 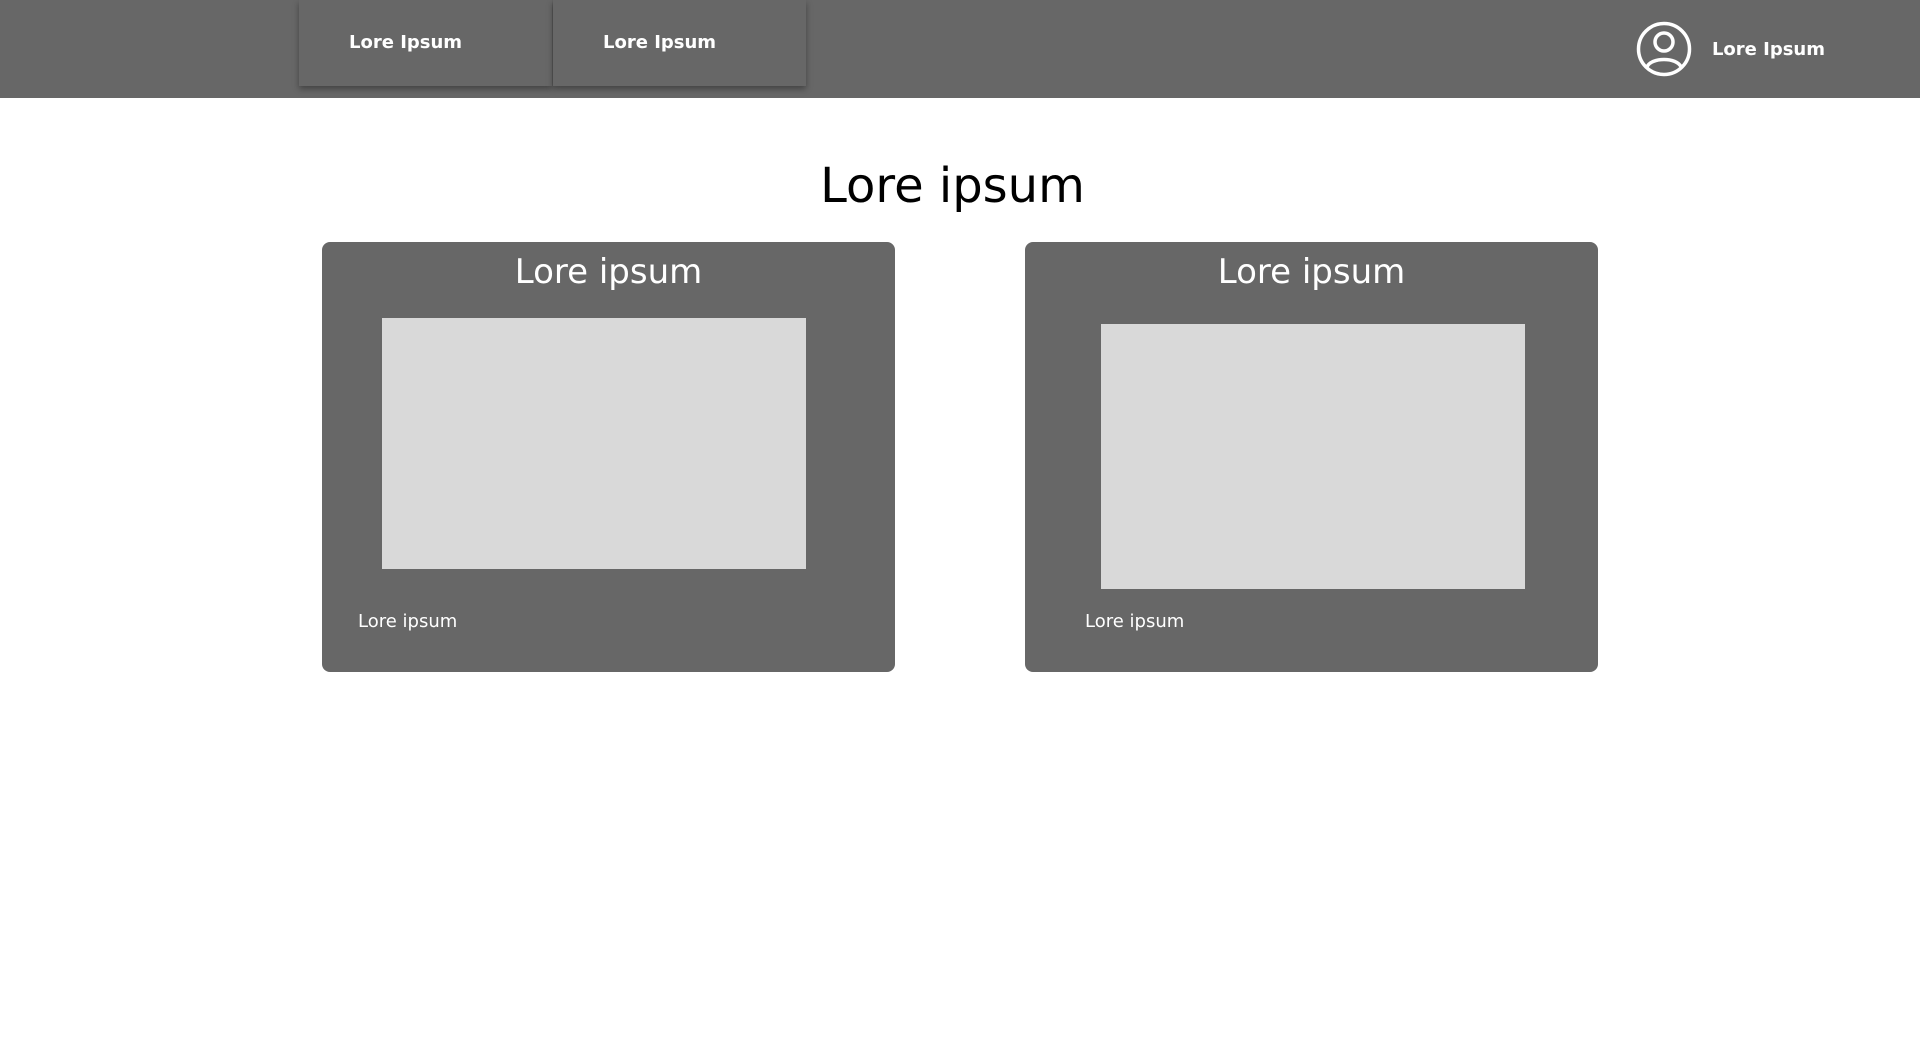 What do you see at coordinates (952, 186) in the screenshot?
I see `page-title: Lore ipsum` at bounding box center [952, 186].